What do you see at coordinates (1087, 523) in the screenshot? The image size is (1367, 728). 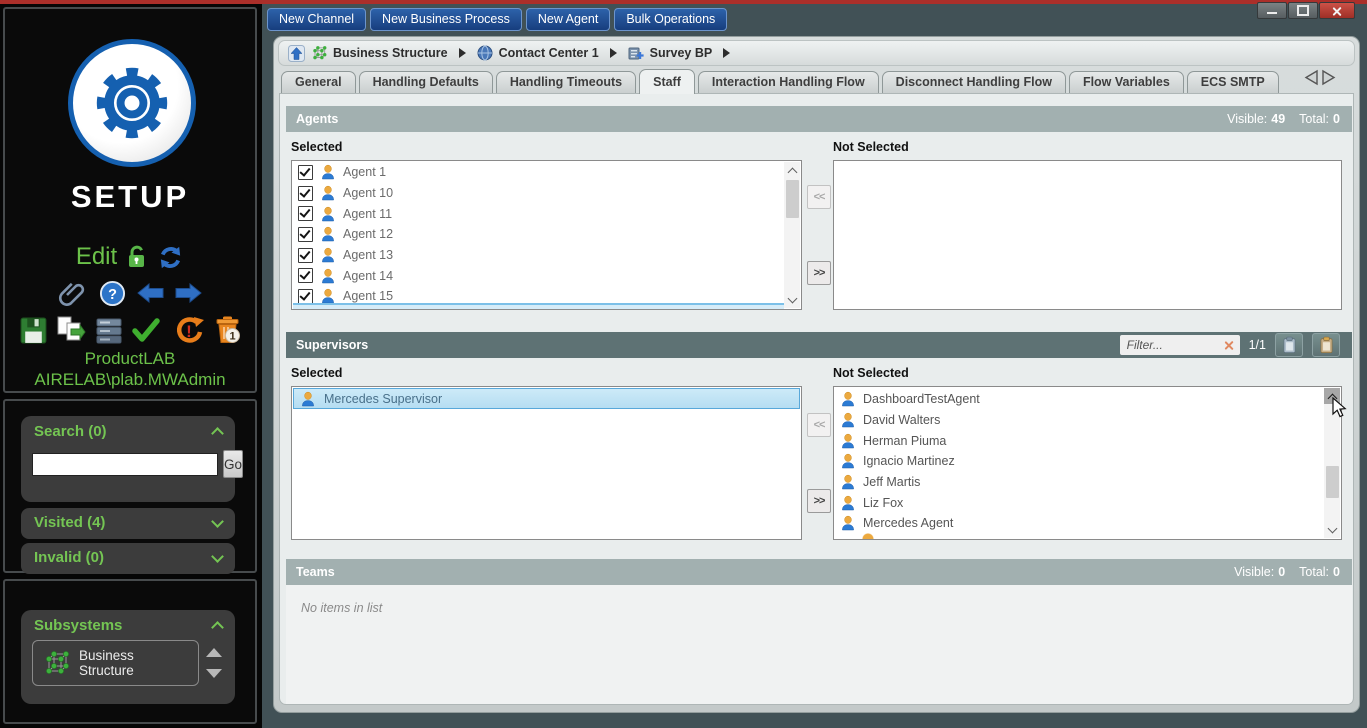 I see `supervisor-row: Mercedes Agent` at bounding box center [1087, 523].